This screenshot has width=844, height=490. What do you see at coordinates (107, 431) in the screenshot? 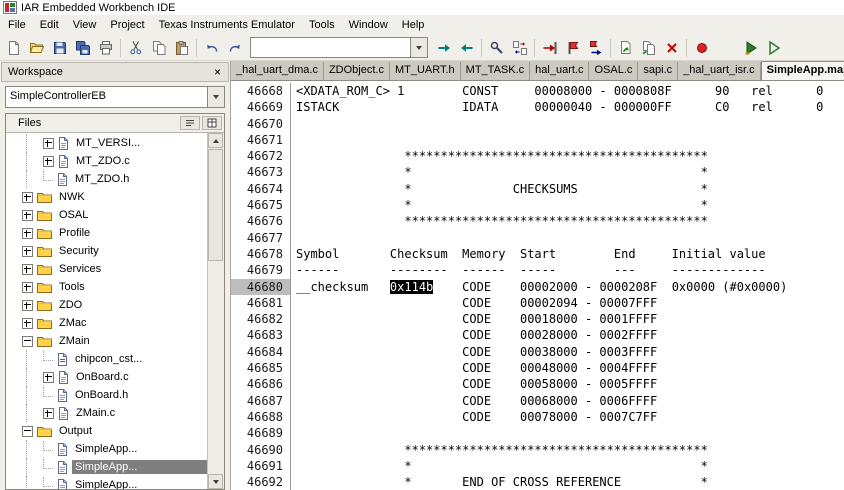
I see `tree-item-output: Output` at bounding box center [107, 431].